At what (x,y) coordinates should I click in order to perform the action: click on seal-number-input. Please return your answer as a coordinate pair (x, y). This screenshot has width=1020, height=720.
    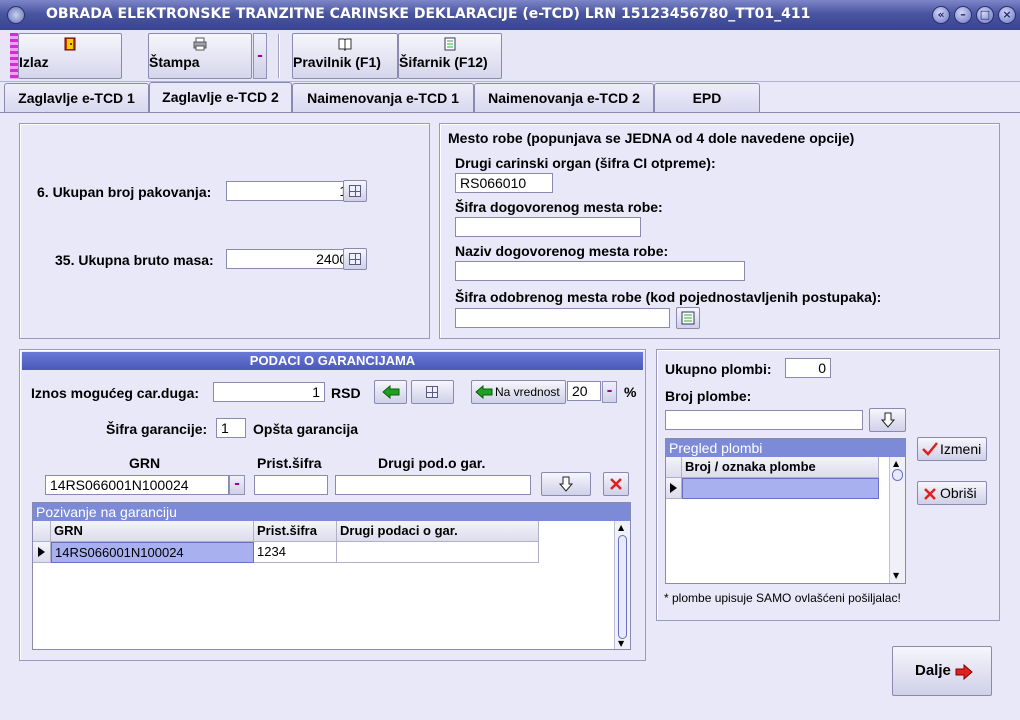
    Looking at the image, I should click on (764, 420).